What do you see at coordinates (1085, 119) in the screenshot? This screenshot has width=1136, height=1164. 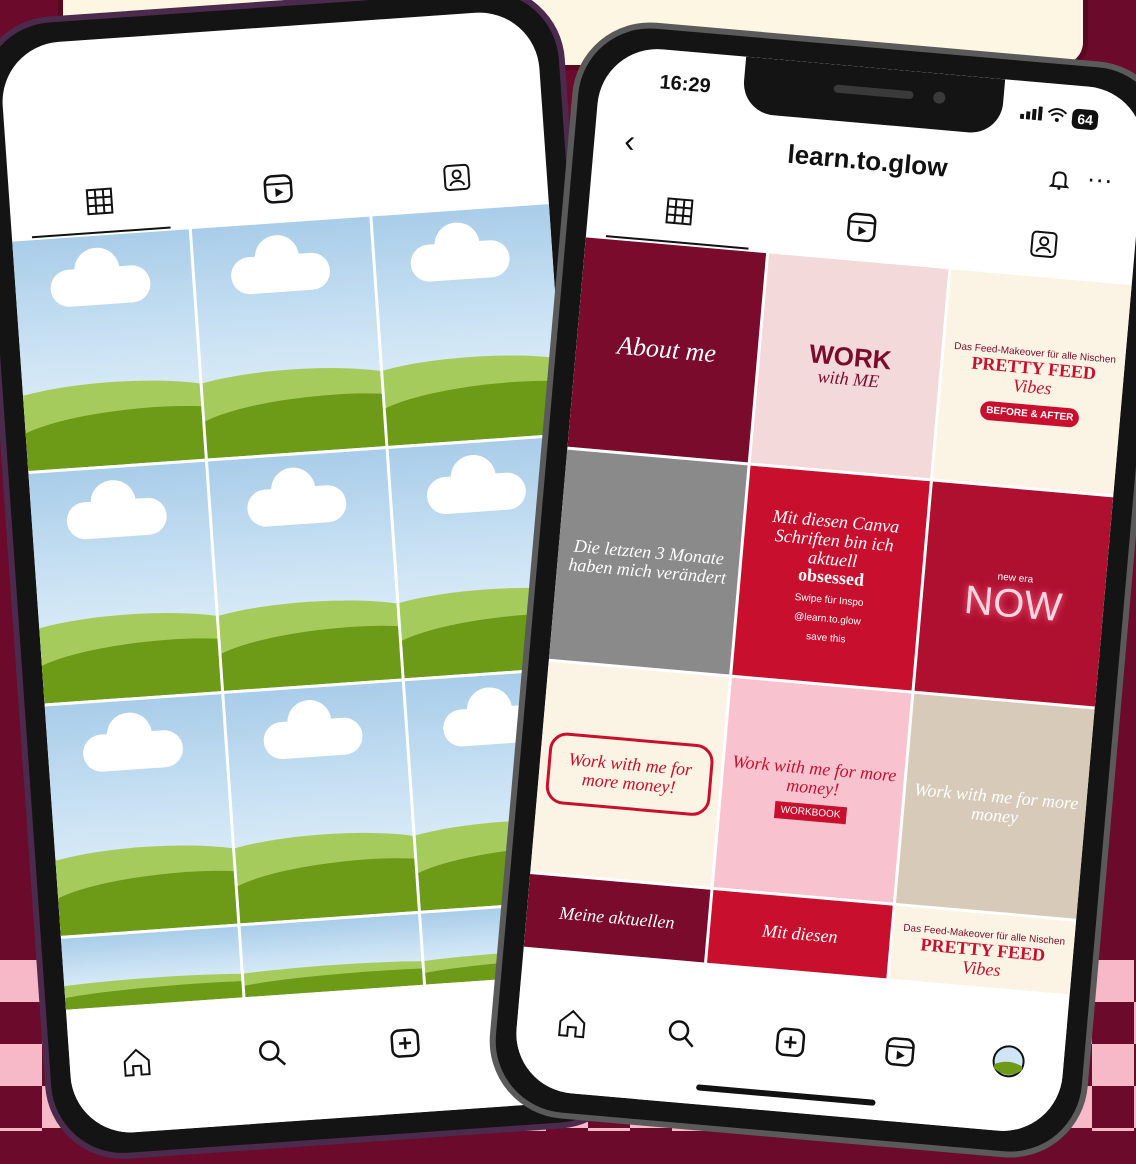 I see `battery-indicator: 64` at bounding box center [1085, 119].